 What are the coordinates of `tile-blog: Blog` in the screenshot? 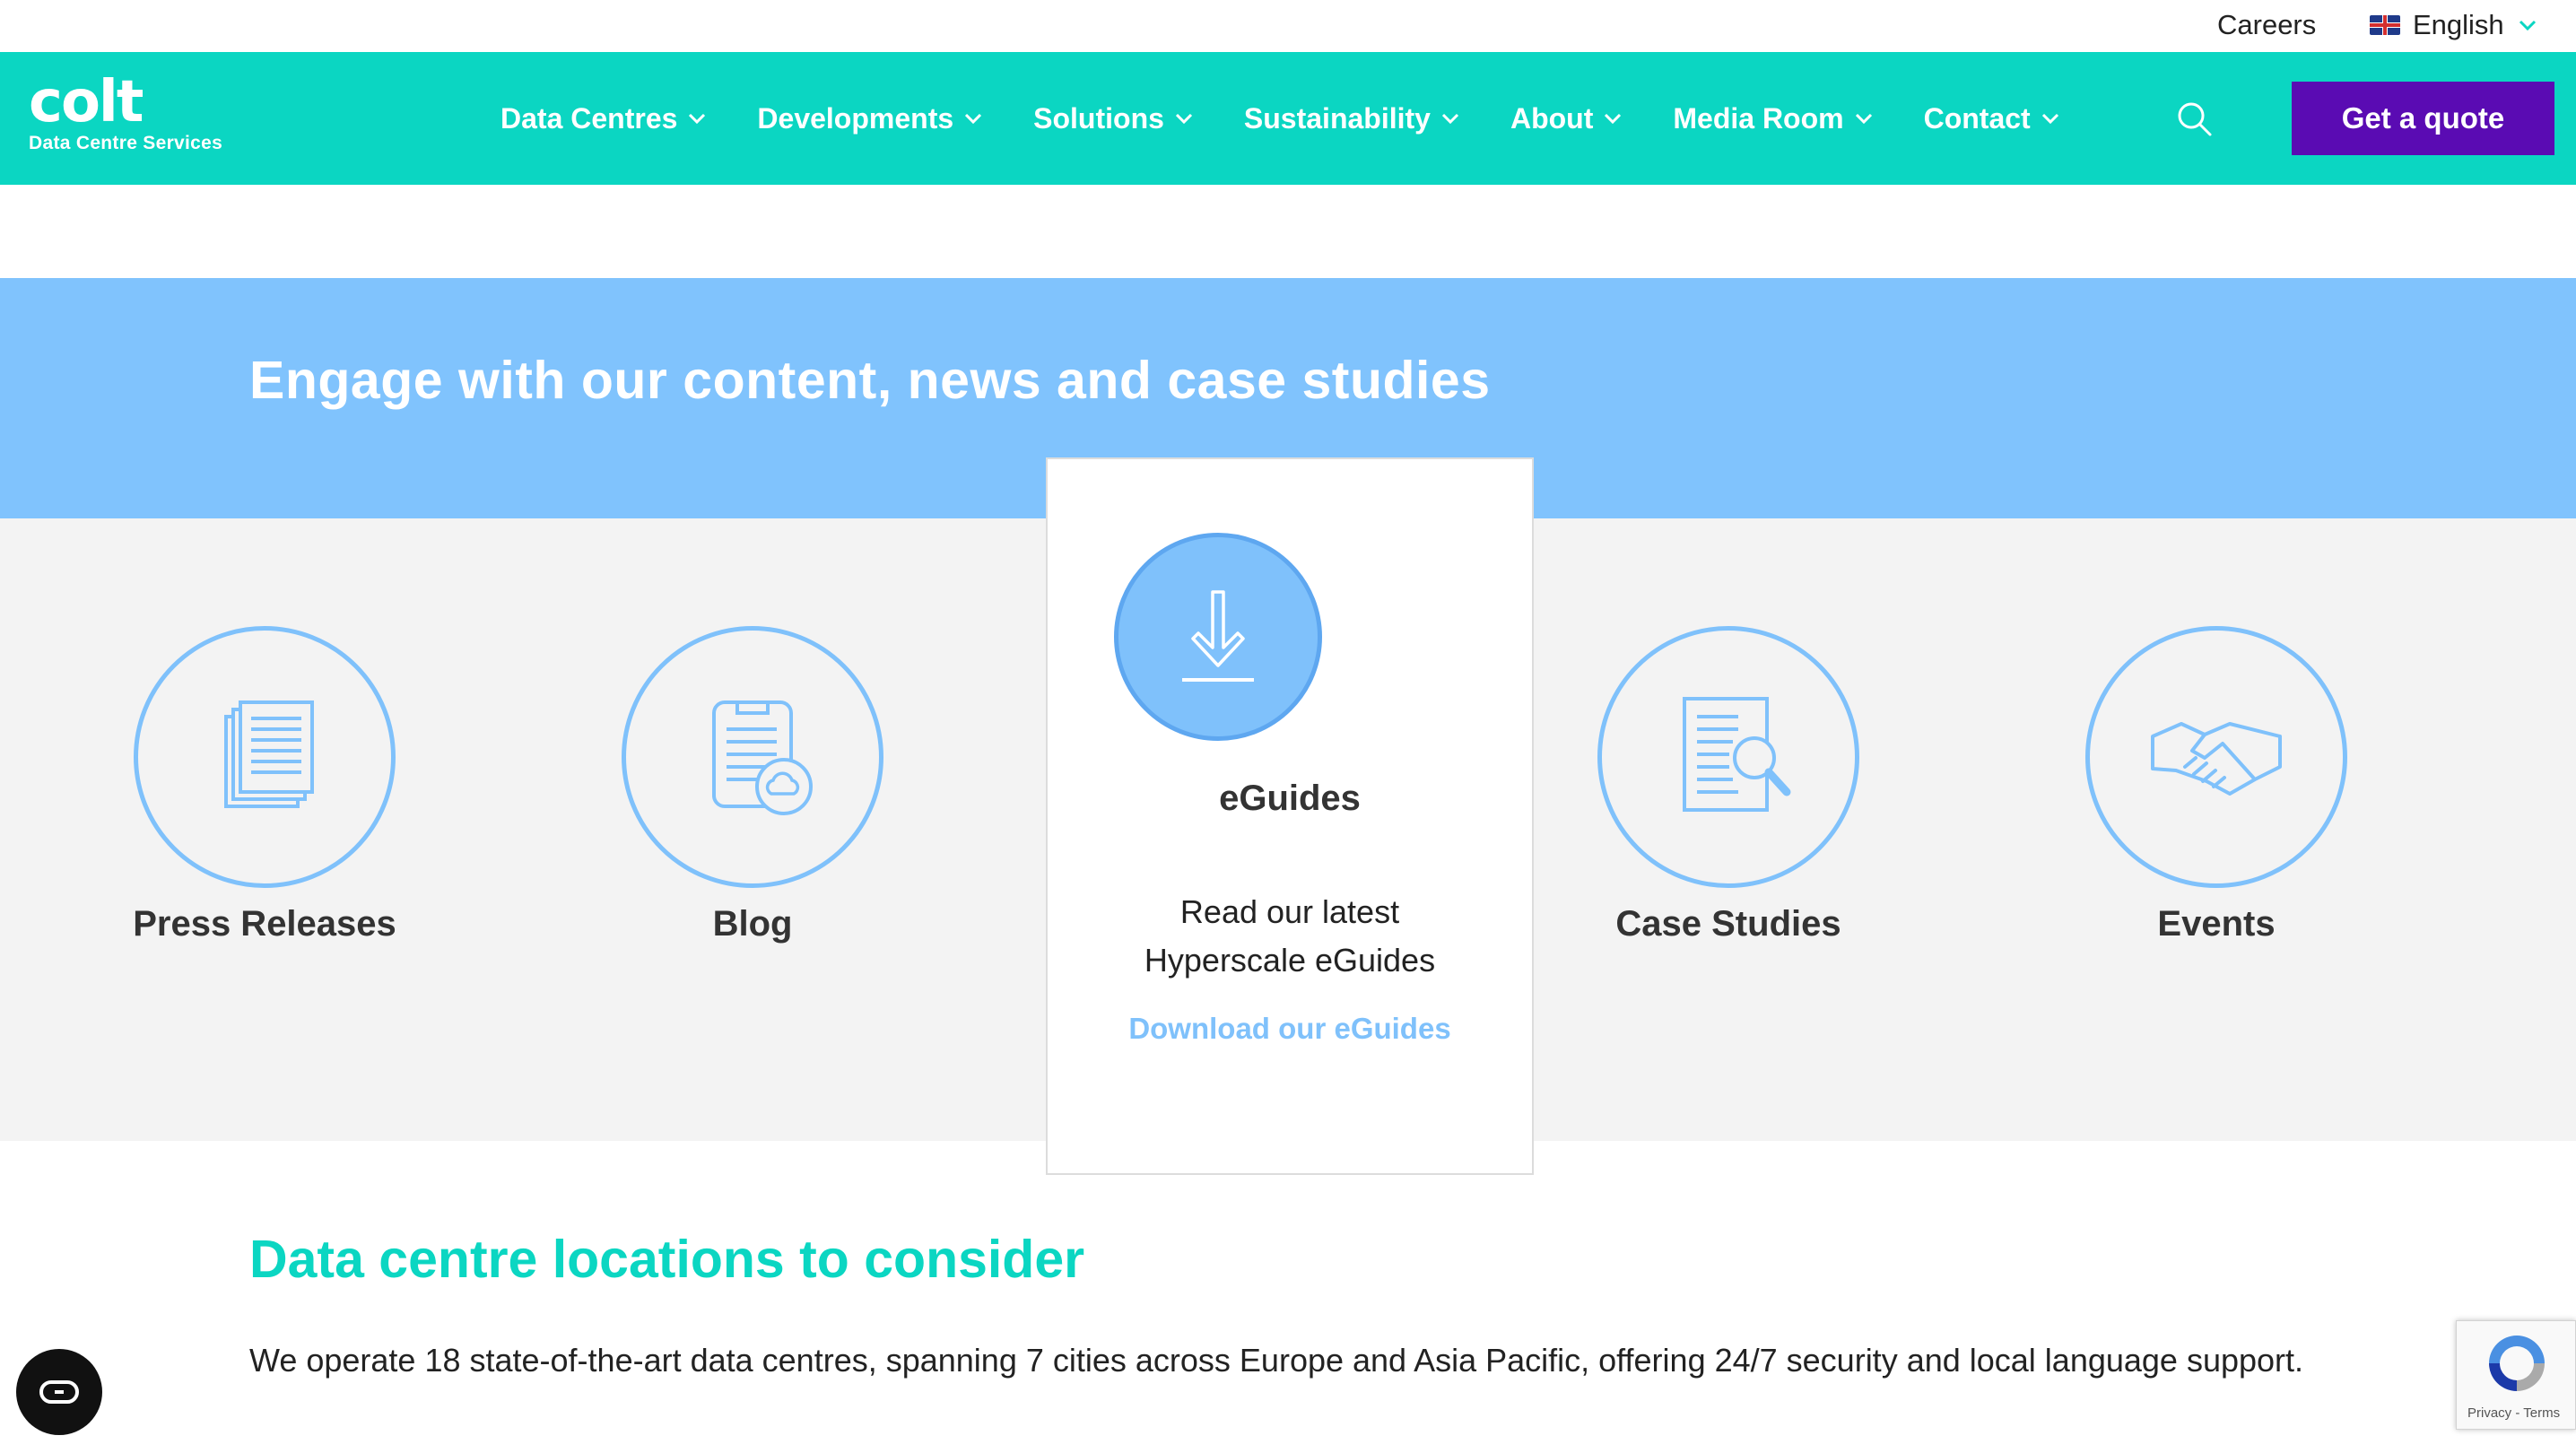 It's located at (752, 785).